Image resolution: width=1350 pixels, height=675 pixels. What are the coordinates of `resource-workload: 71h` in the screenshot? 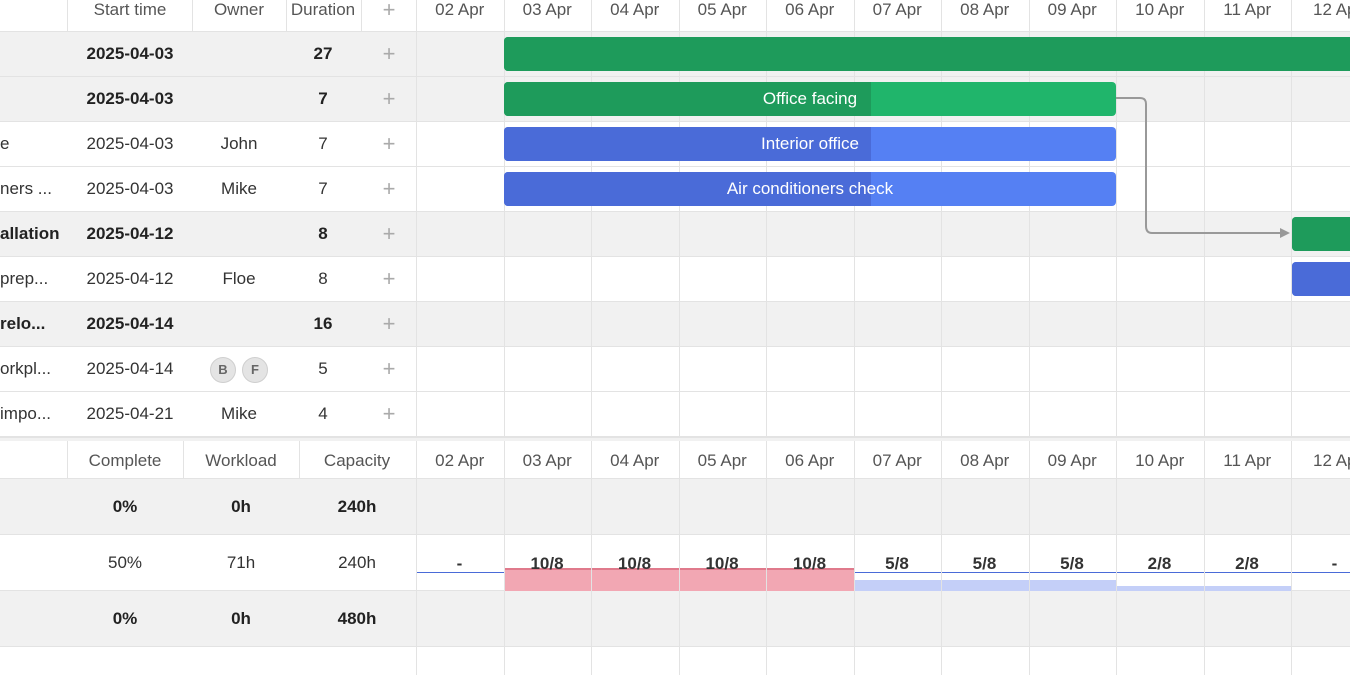 It's located at (241, 562).